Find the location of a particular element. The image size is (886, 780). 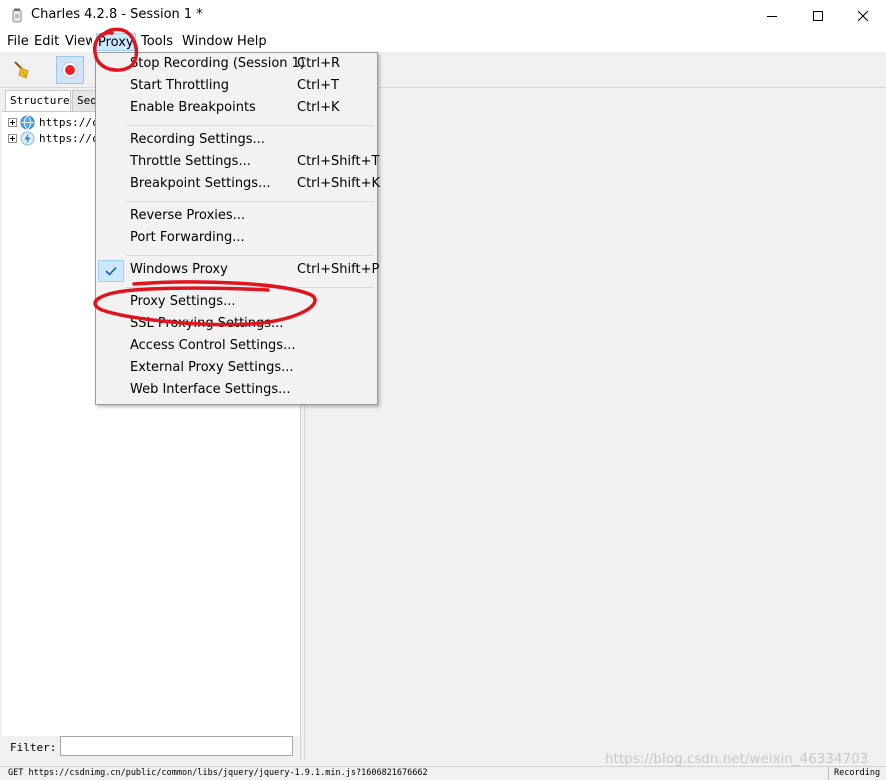

menu-item-throttle-settings: Throttle Settings... Ctrl+Shift+T is located at coordinates (238, 163).